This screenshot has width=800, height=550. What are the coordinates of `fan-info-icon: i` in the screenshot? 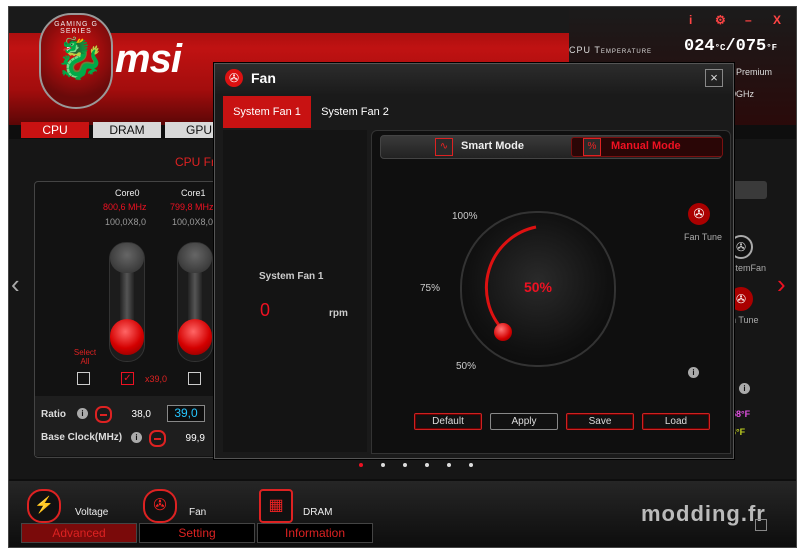 It's located at (693, 372).